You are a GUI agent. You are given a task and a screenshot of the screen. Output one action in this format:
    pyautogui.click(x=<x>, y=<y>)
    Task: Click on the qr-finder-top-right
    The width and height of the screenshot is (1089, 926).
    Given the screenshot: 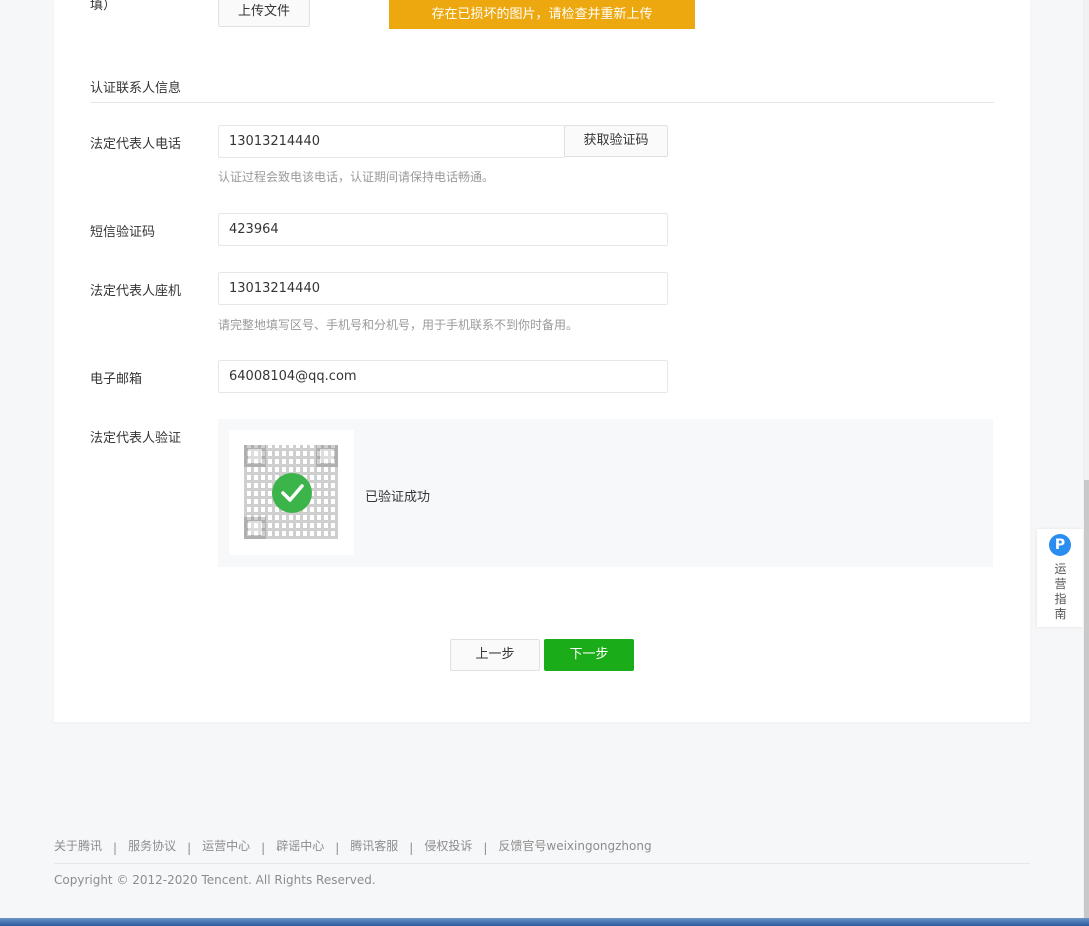 What is the action you would take?
    pyautogui.click(x=327, y=456)
    